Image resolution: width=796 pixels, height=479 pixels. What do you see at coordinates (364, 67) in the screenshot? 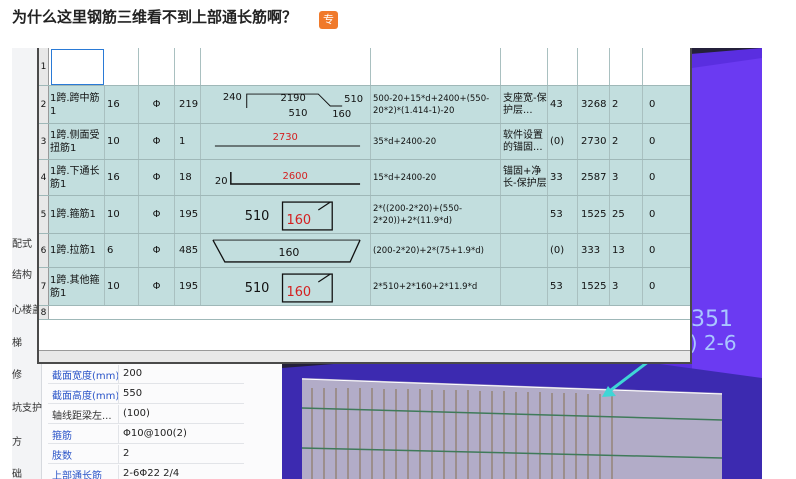
I see `table-row: 1` at bounding box center [364, 67].